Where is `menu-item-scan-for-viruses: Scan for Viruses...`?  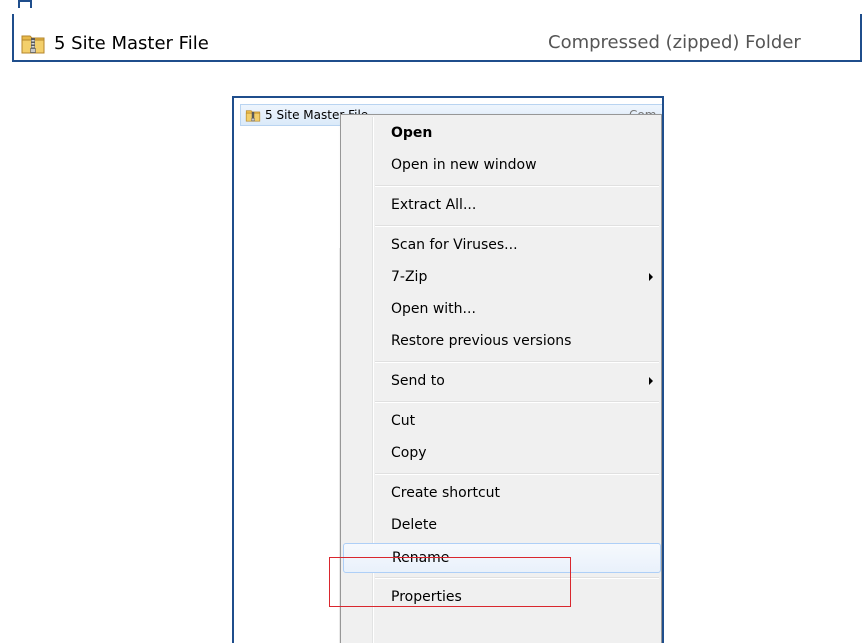
menu-item-scan-for-viruses: Scan for Viruses... is located at coordinates (502, 246).